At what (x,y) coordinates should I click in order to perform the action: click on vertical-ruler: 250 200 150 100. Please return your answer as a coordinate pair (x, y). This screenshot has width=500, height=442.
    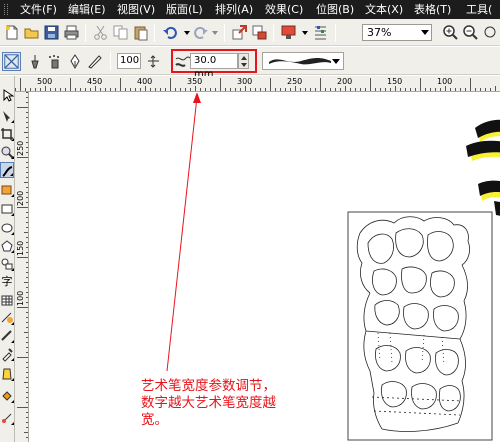
    Looking at the image, I should click on (22, 267).